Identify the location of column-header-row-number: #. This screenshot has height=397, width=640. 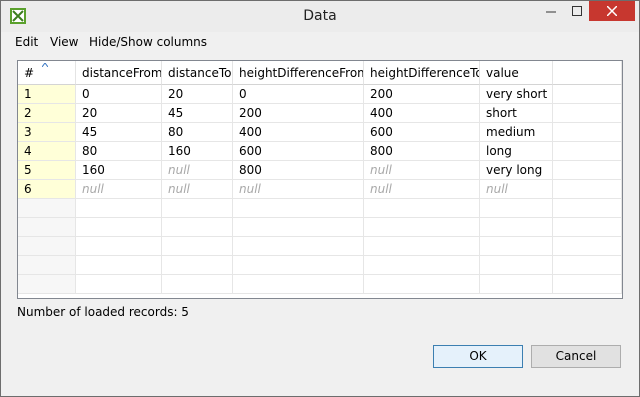
(47, 73).